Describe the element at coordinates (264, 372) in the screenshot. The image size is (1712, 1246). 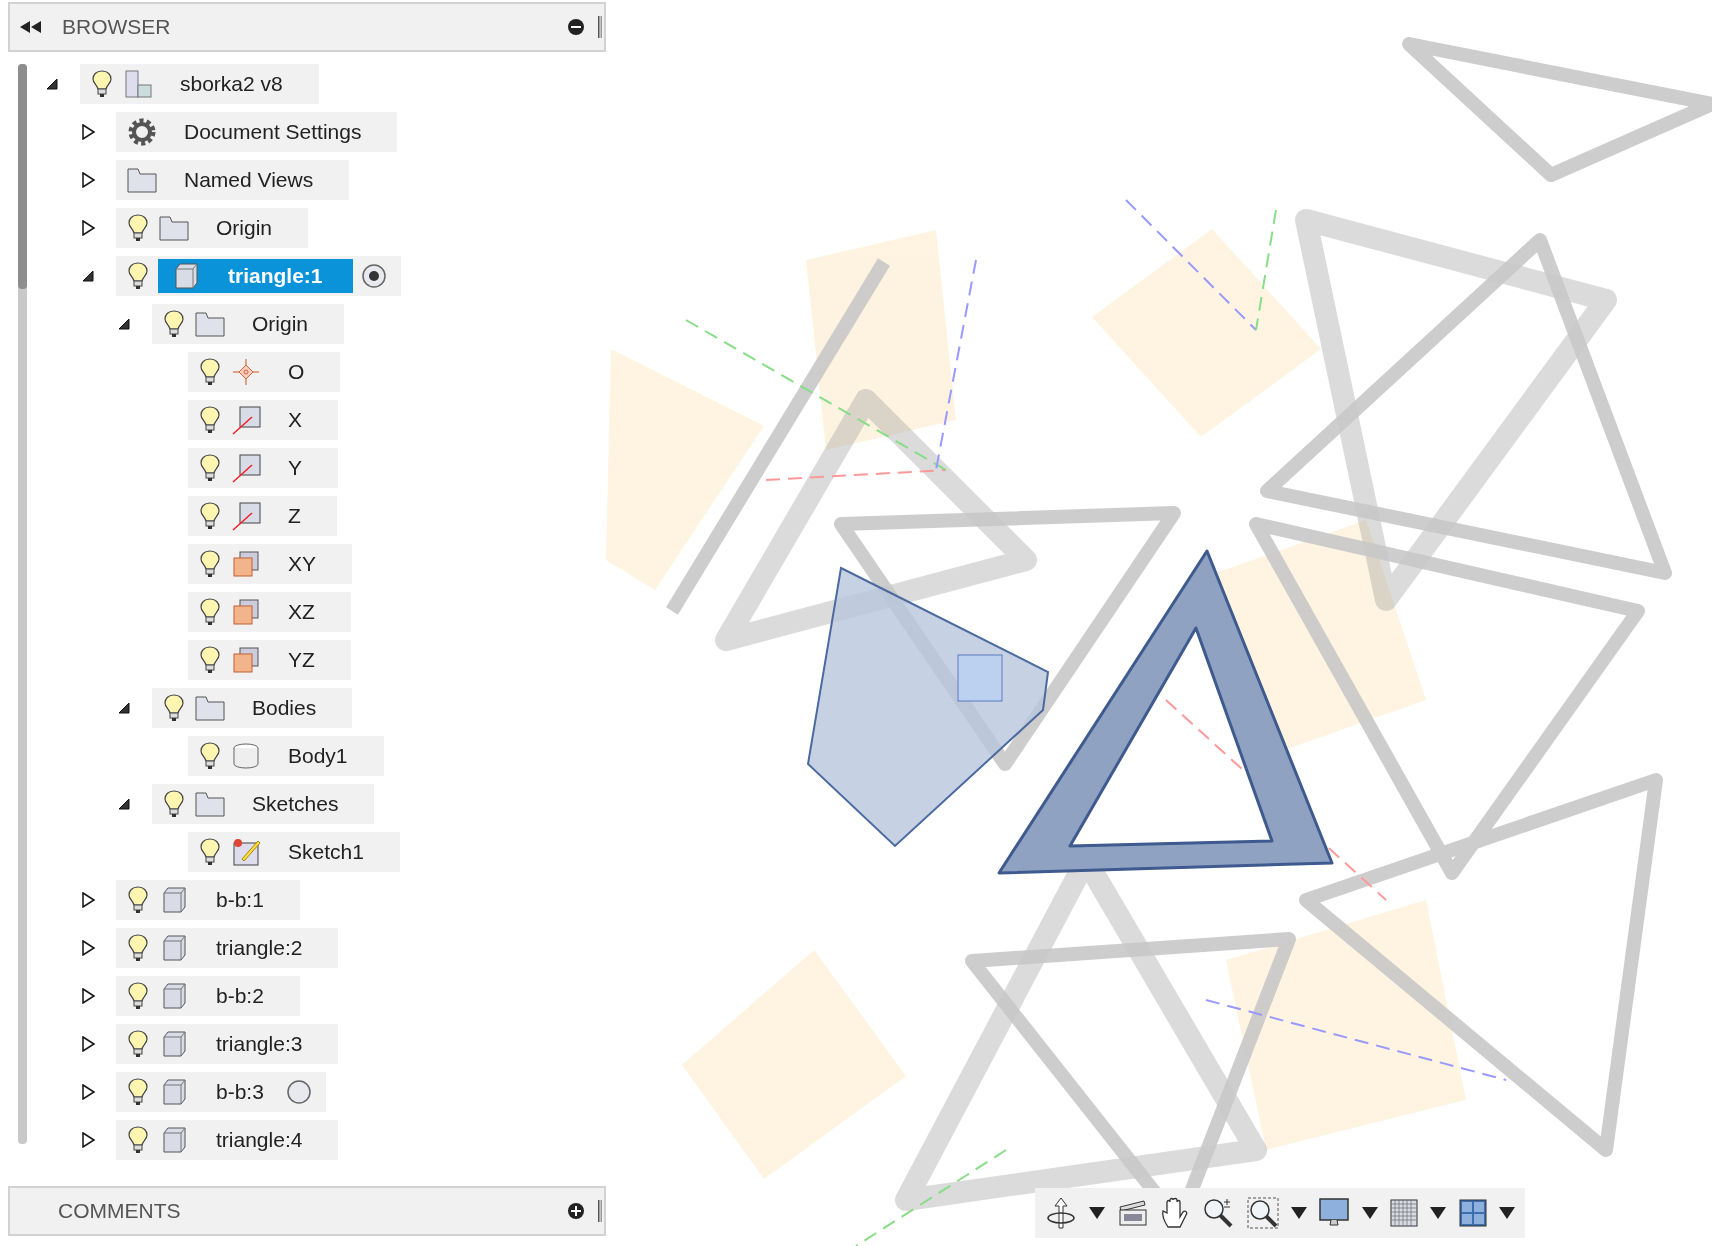
I see `tree-item: O` at that location.